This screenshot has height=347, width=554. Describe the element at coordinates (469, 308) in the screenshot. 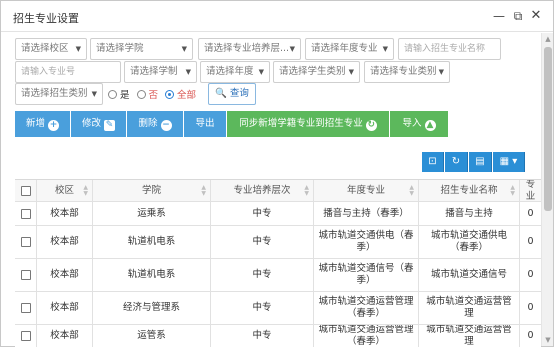

I see `table-cell: 城市轨道交通运营管理` at that location.